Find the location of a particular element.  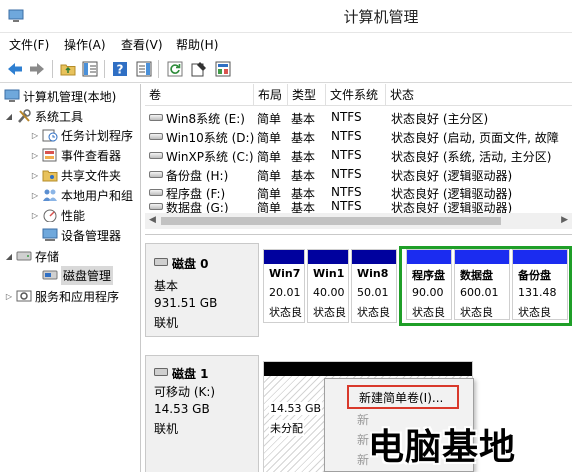

menu-action: 操作(A) is located at coordinates (85, 44).